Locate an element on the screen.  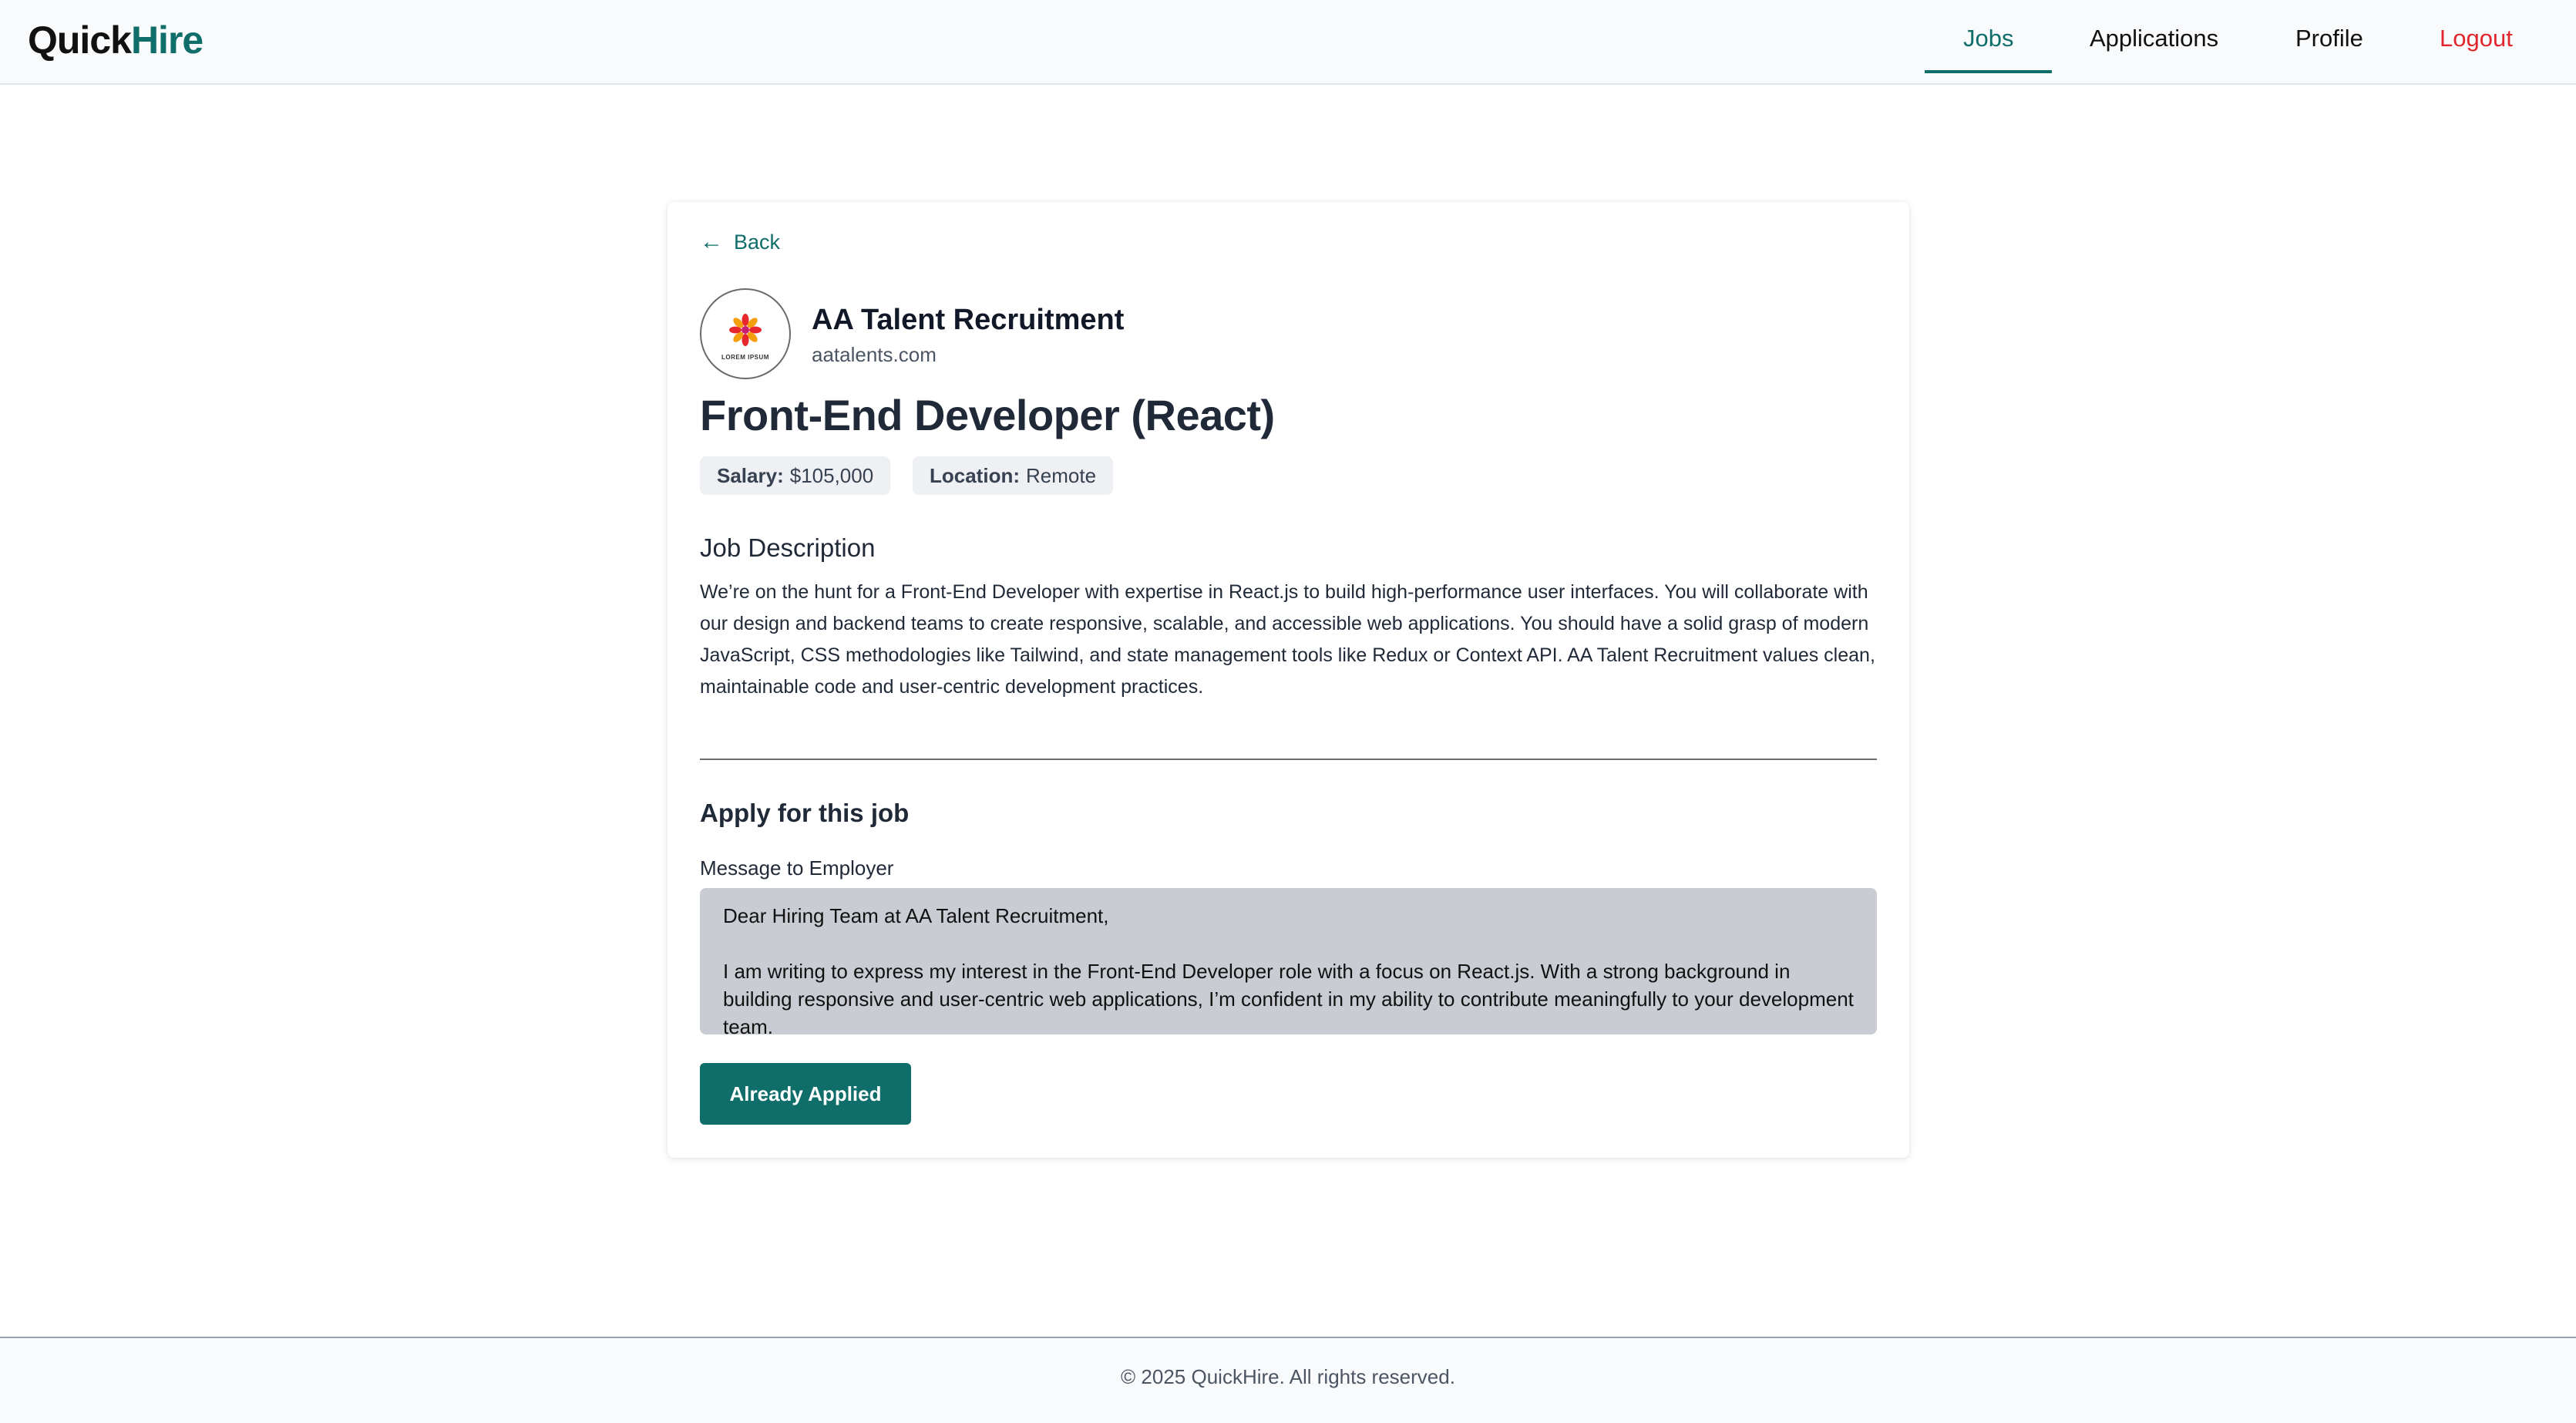
section-divider is located at coordinates (1288, 759).